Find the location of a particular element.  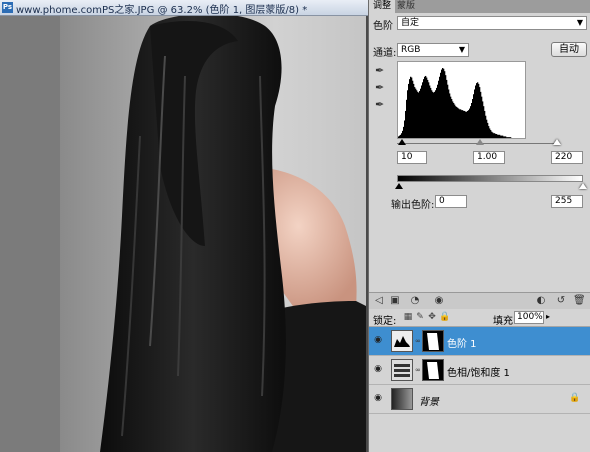

channel-dropdown: RGB ▼ is located at coordinates (433, 50).